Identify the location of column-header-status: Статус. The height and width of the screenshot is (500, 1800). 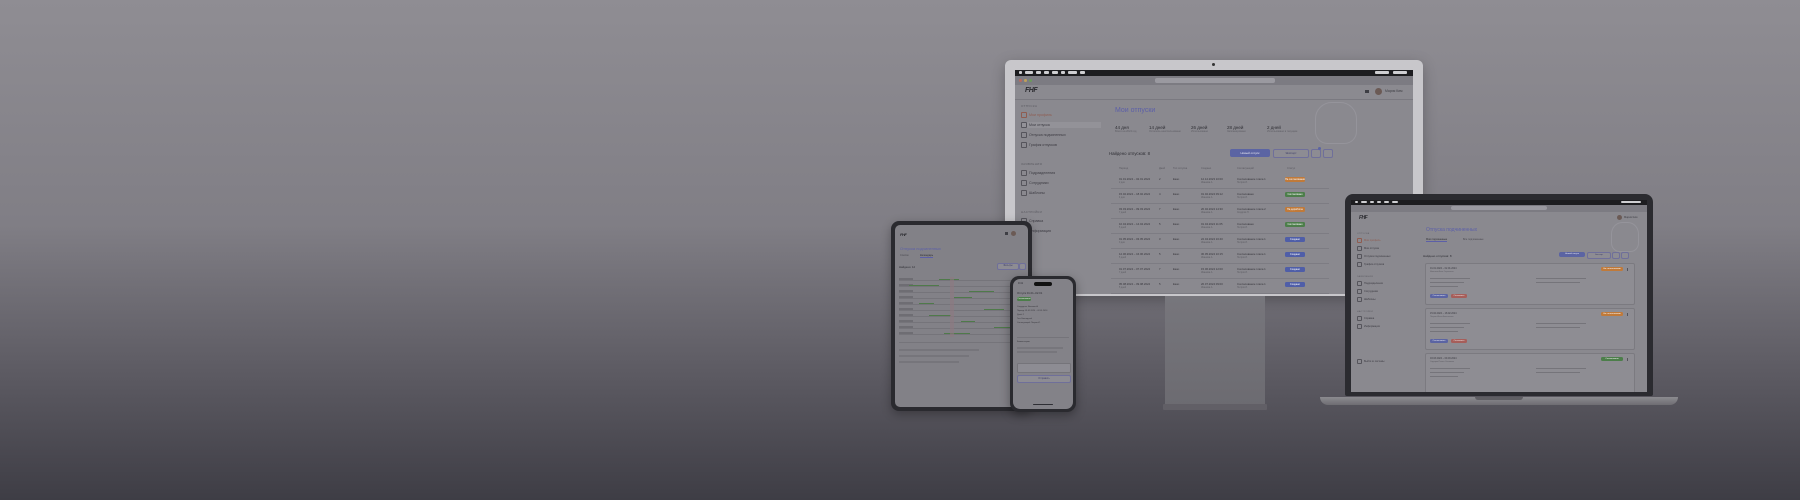
(1291, 168).